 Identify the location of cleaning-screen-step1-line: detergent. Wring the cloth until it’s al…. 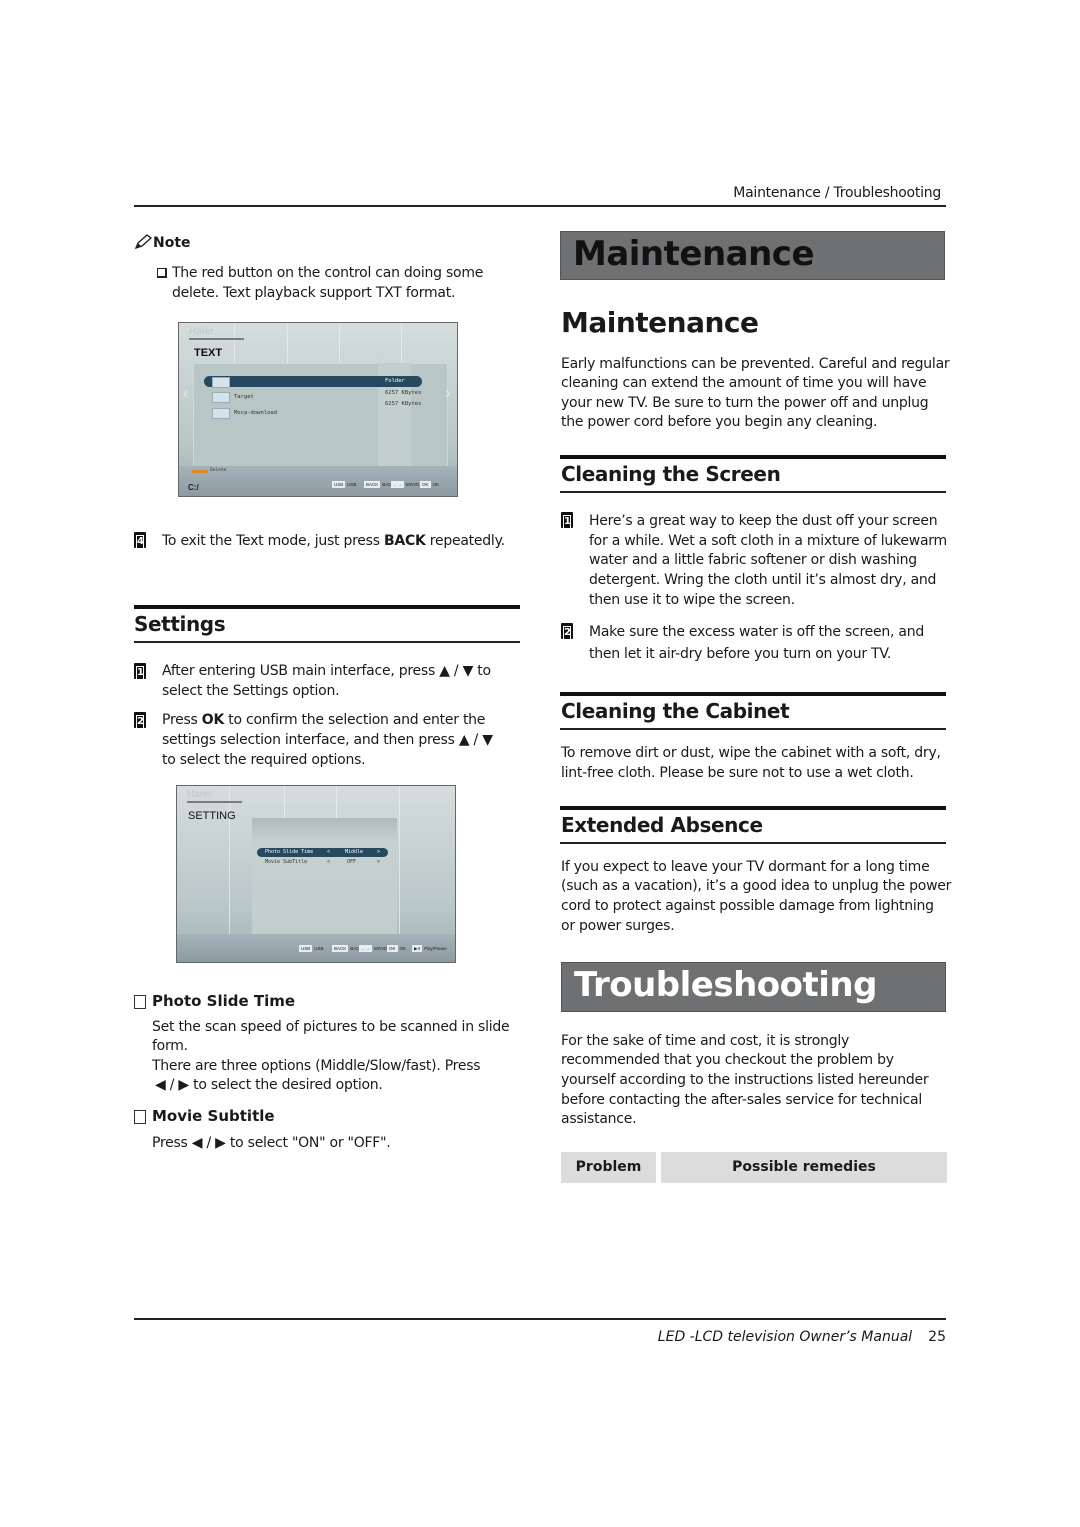
(763, 580).